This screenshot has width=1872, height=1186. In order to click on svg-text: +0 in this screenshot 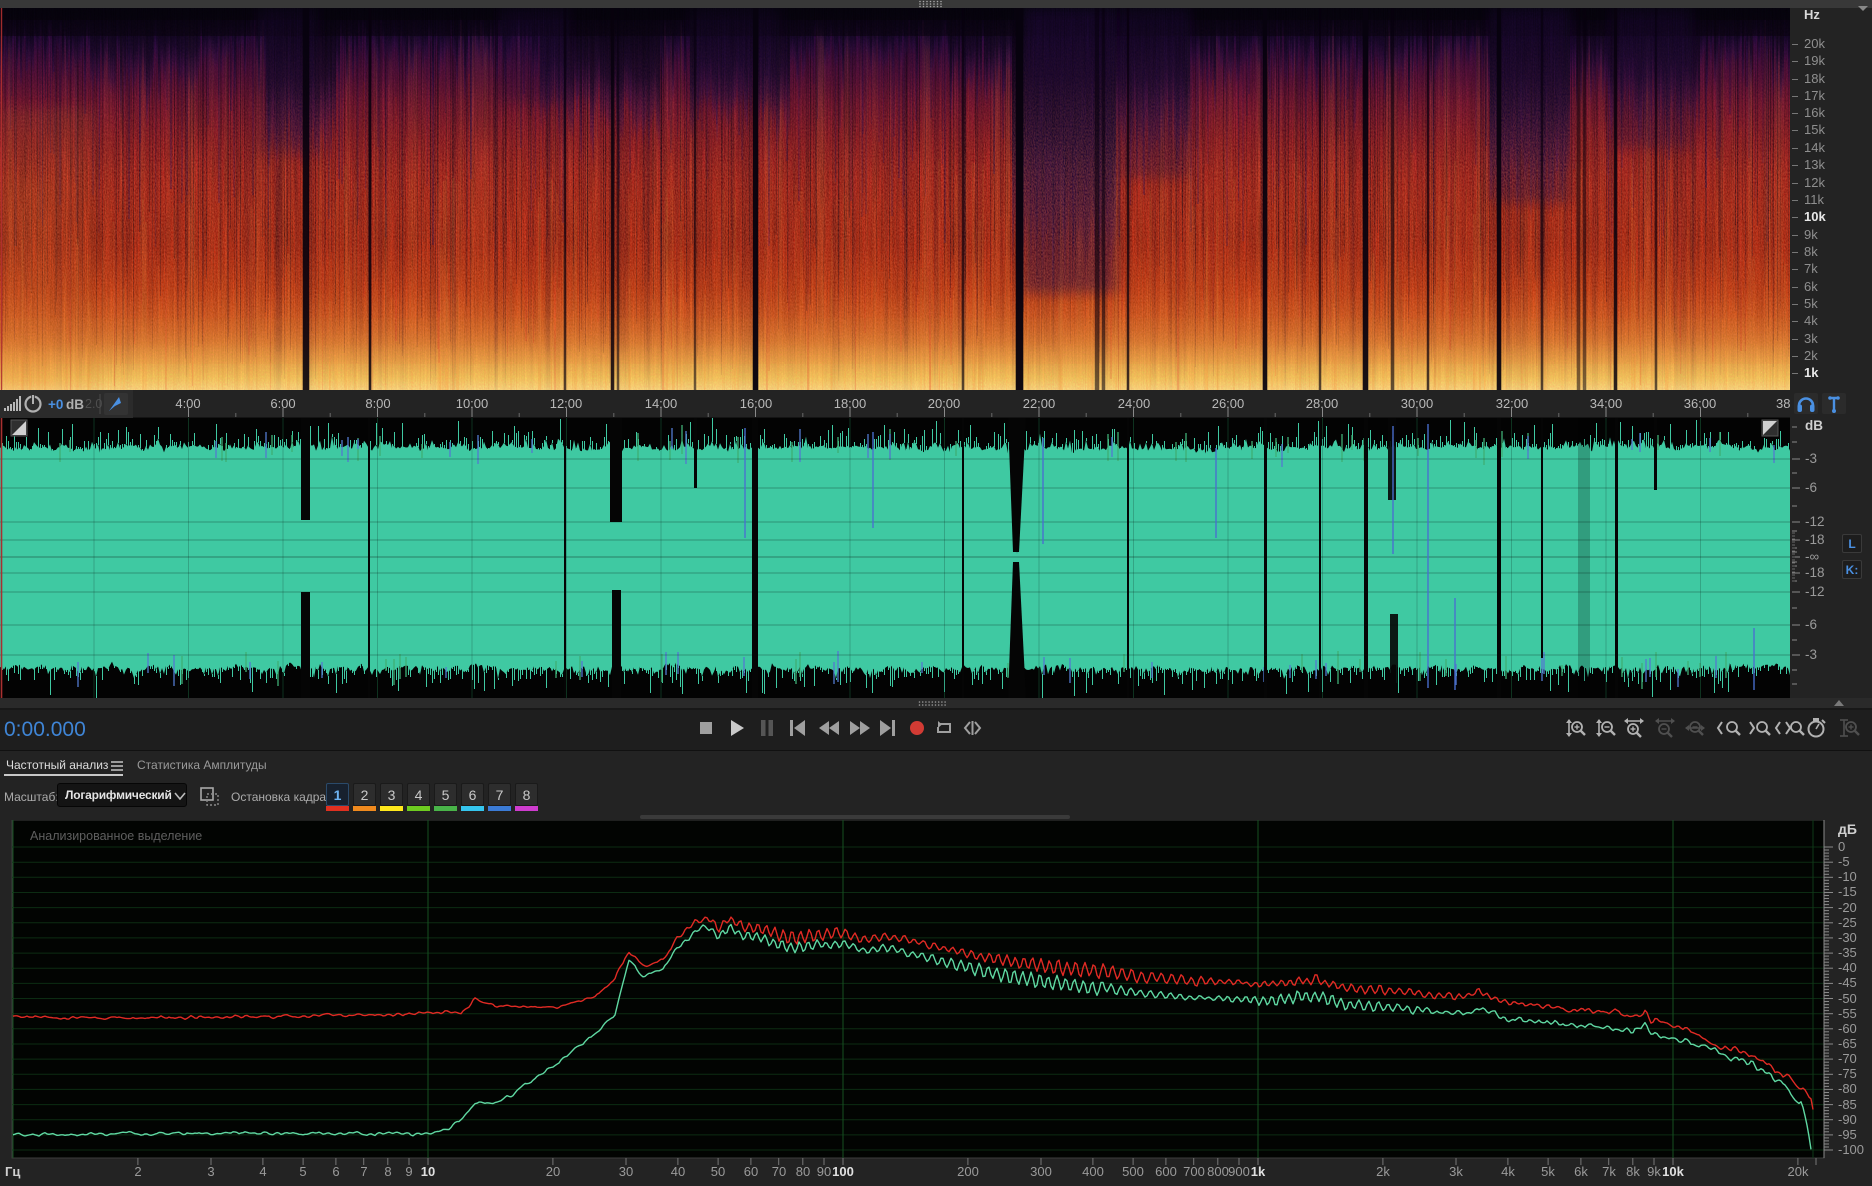, I will do `click(55, 404)`.